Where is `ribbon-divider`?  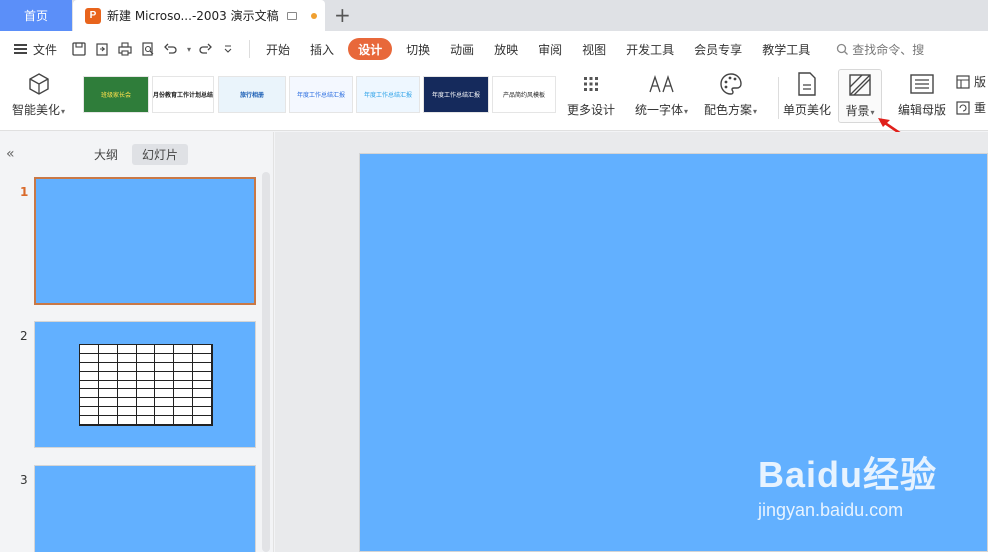 ribbon-divider is located at coordinates (778, 98).